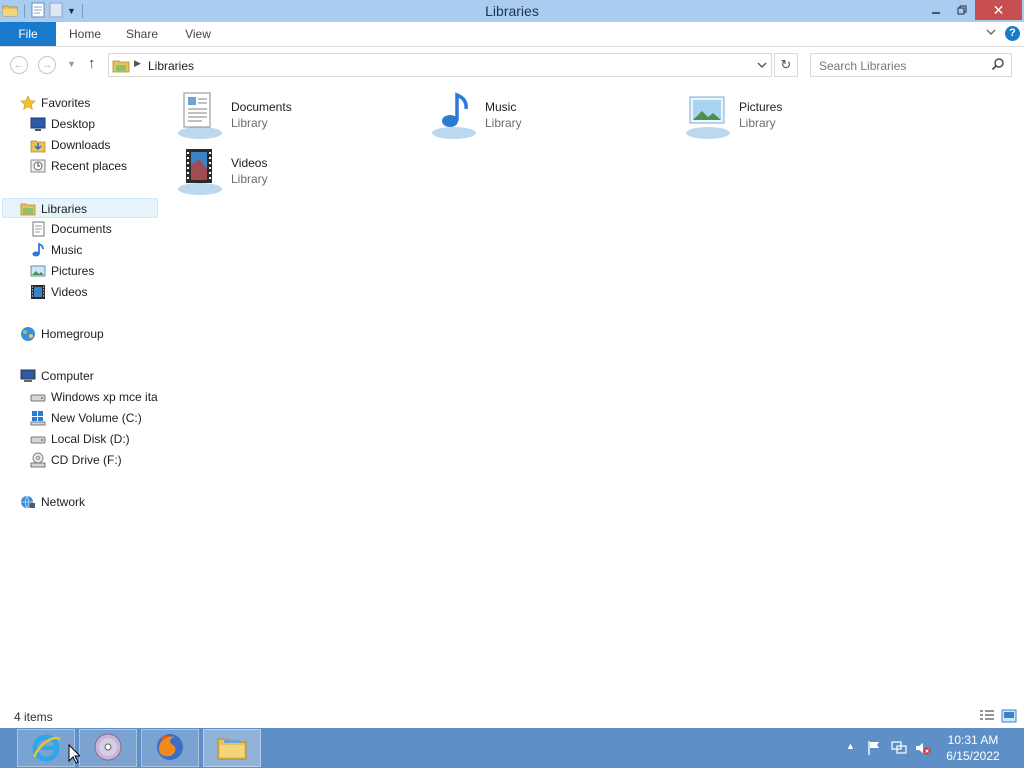 The image size is (1024, 768). Describe the element at coordinates (73, 271) in the screenshot. I see `nav-label: Pictures` at that location.